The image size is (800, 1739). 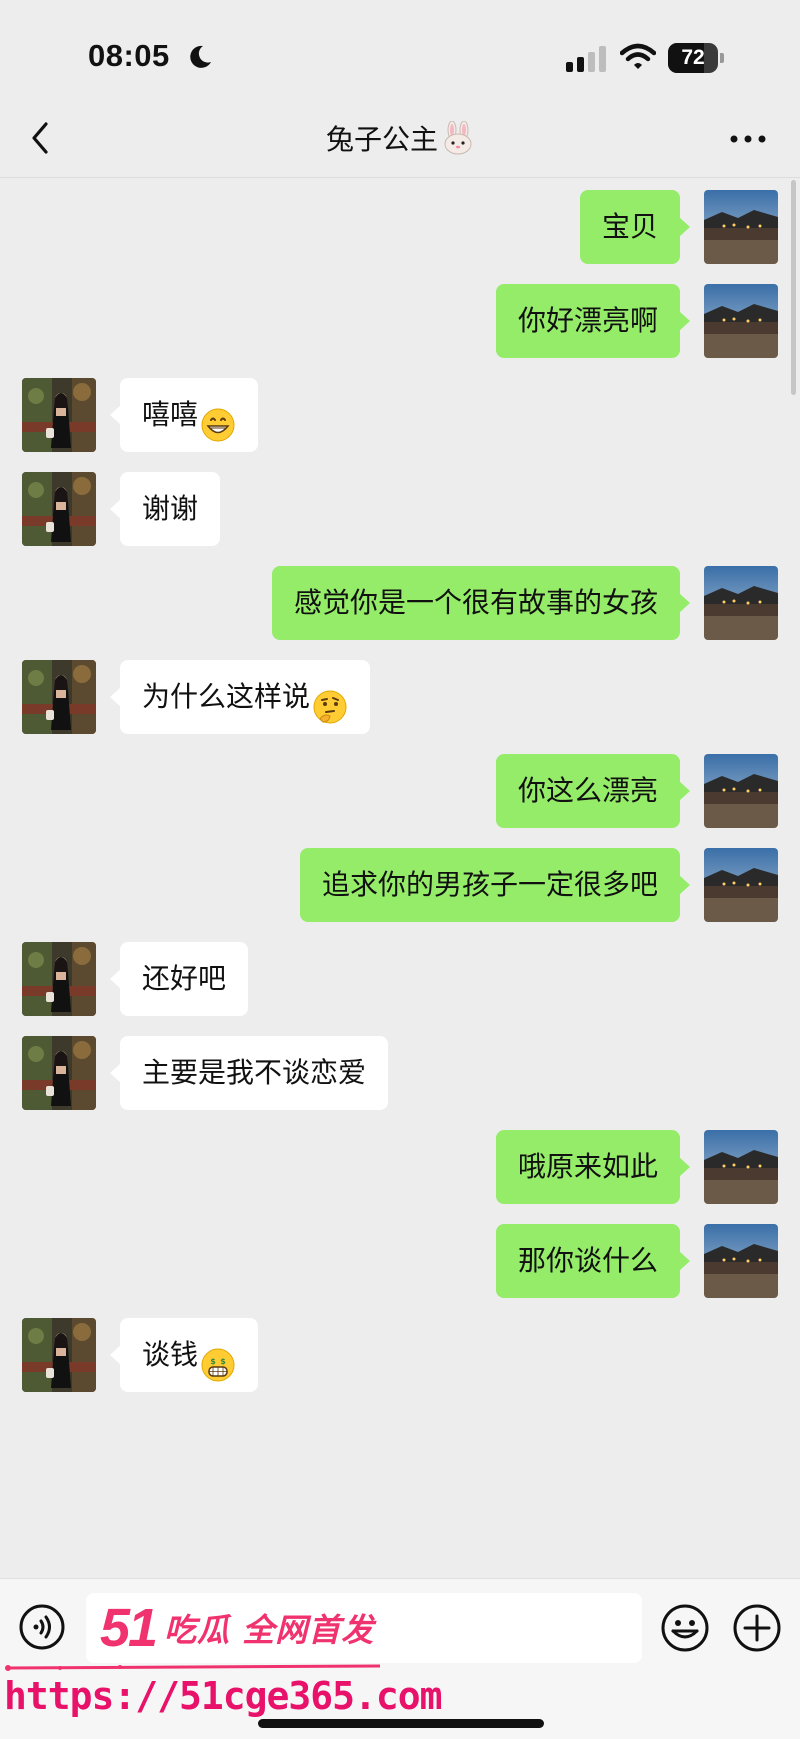 I want to click on outgoing-message-bubble: 哦原来如此, so click(x=593, y=1167).